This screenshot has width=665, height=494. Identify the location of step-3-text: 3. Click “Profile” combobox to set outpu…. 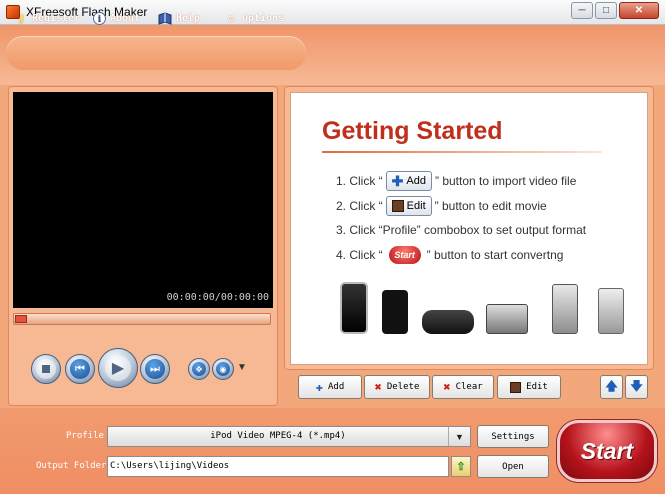
(461, 230).